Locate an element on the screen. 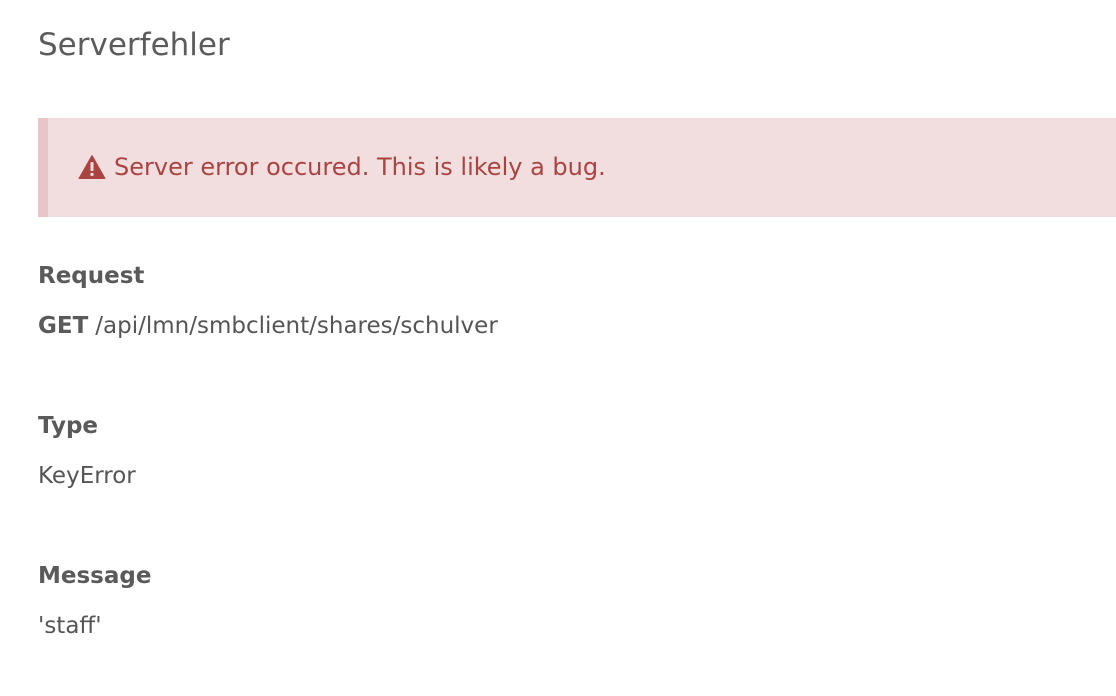 This screenshot has height=696, width=1116. type-value: KeyError is located at coordinates (87, 476).